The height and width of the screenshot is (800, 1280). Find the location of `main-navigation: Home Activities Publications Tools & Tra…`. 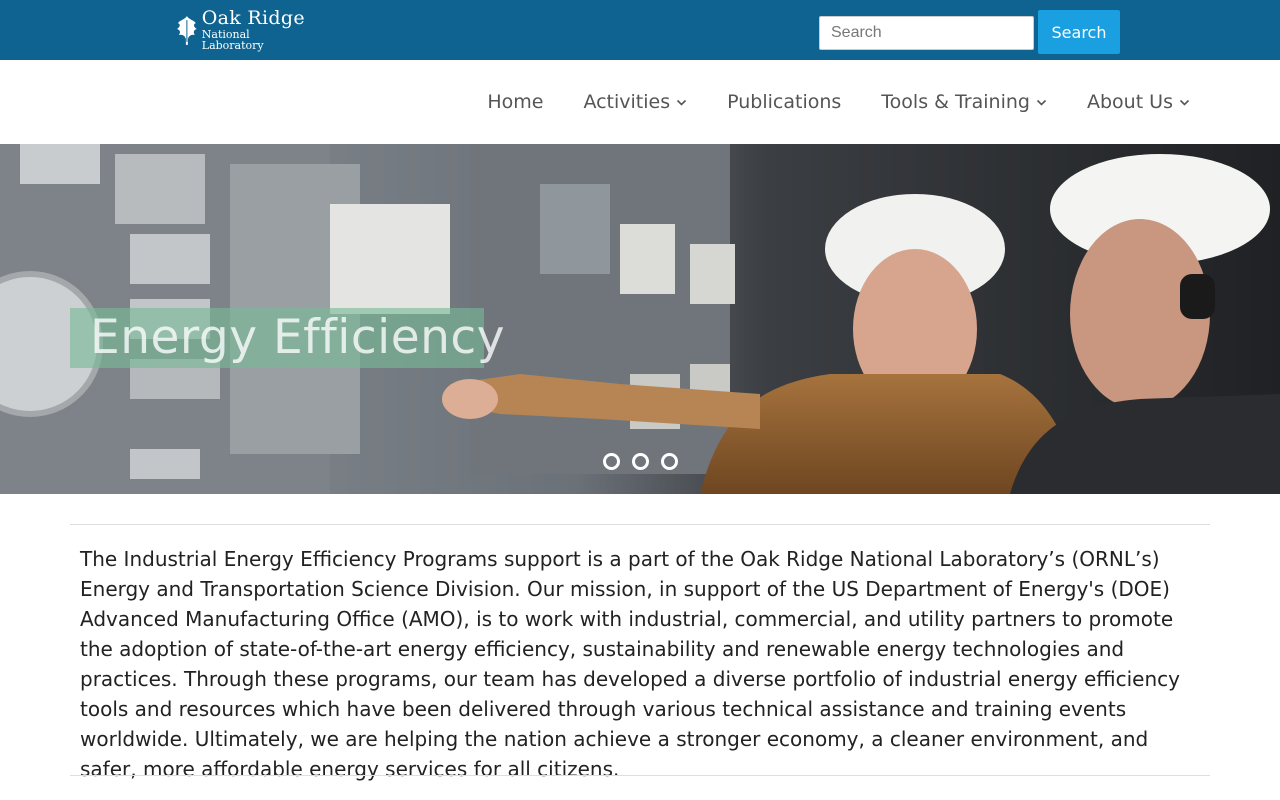

main-navigation: Home Activities Publications Tools & Tra… is located at coordinates (640, 102).